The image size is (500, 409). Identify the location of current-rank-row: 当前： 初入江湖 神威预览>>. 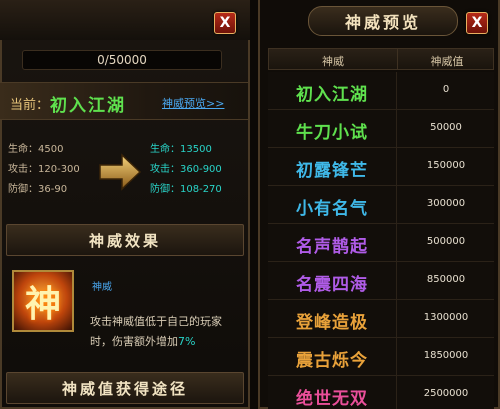
(124, 101).